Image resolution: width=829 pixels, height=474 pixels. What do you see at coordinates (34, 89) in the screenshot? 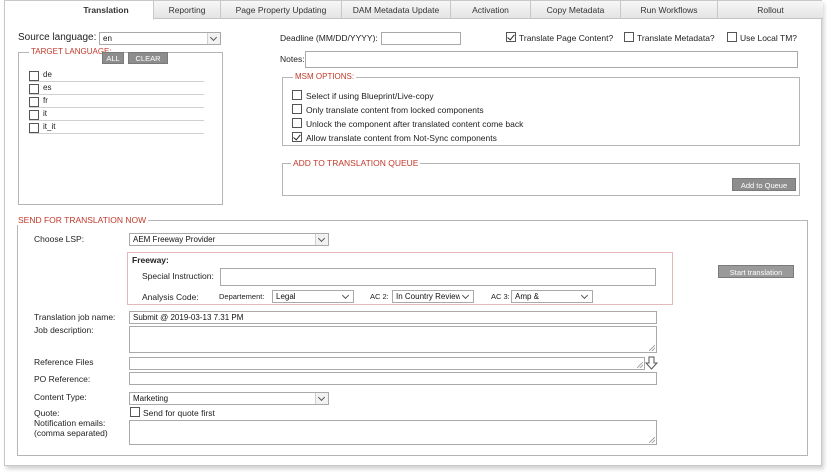
I see `language-checkbox-es` at bounding box center [34, 89].